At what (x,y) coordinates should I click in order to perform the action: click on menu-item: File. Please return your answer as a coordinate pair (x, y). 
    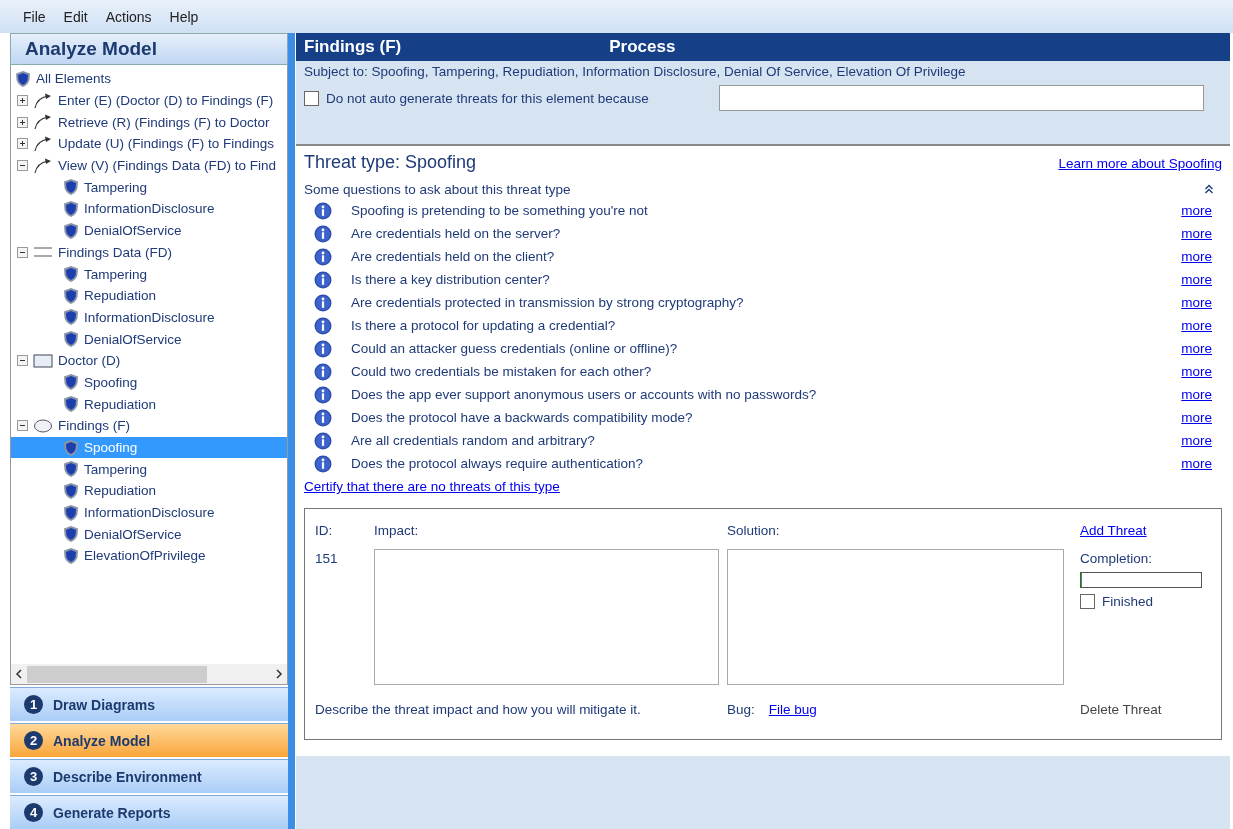
    Looking at the image, I should click on (34, 16).